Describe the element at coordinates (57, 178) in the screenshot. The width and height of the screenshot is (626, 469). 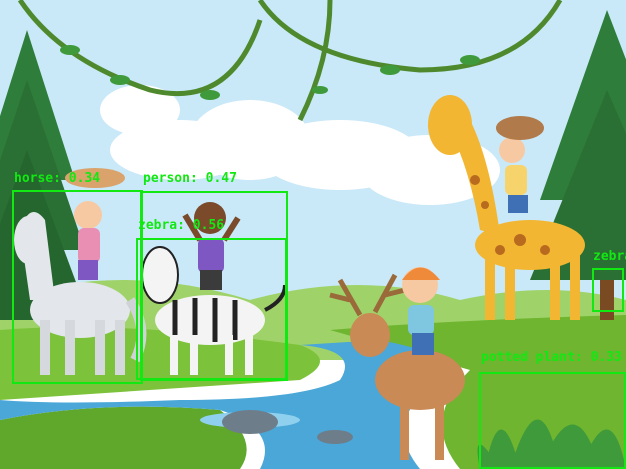
I see `detection-label-horse: horse: 0.34` at that location.